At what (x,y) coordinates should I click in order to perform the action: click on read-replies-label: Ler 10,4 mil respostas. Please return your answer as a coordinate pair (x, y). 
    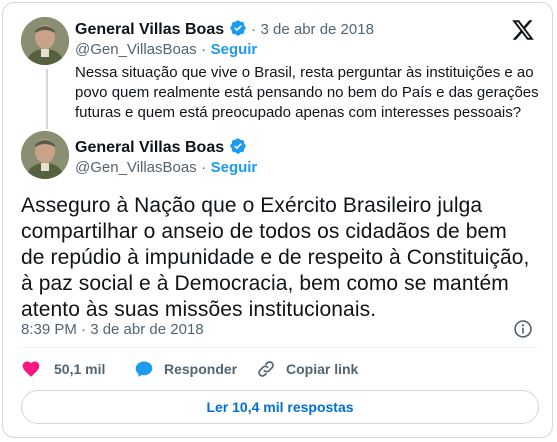
    Looking at the image, I should click on (280, 407).